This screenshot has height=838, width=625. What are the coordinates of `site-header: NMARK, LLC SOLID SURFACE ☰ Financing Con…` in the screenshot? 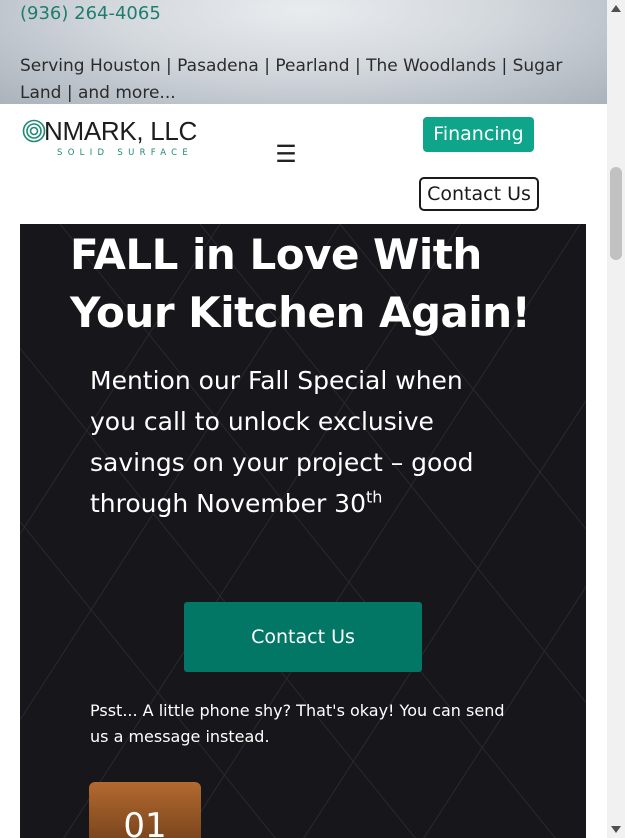 It's located at (303, 164).